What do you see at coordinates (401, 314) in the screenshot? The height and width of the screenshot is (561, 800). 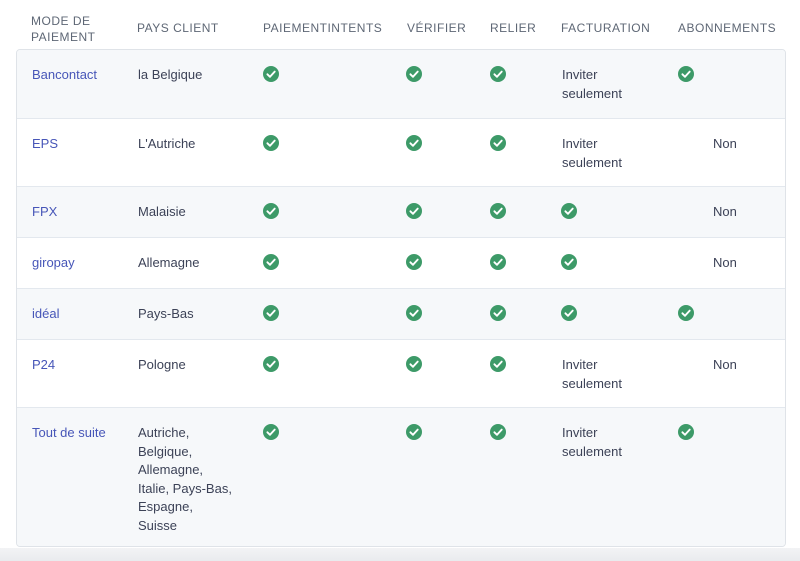 I see `table-row: idéal Pays-Bas` at bounding box center [401, 314].